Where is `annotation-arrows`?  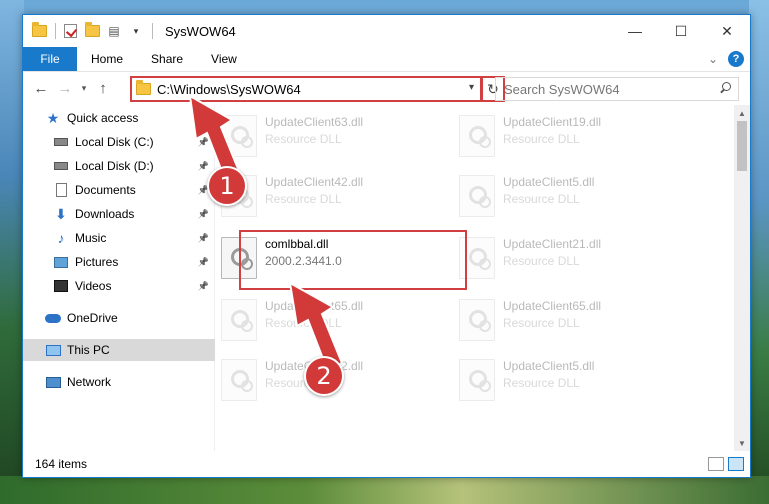 annotation-arrows is located at coordinates (266, 232).